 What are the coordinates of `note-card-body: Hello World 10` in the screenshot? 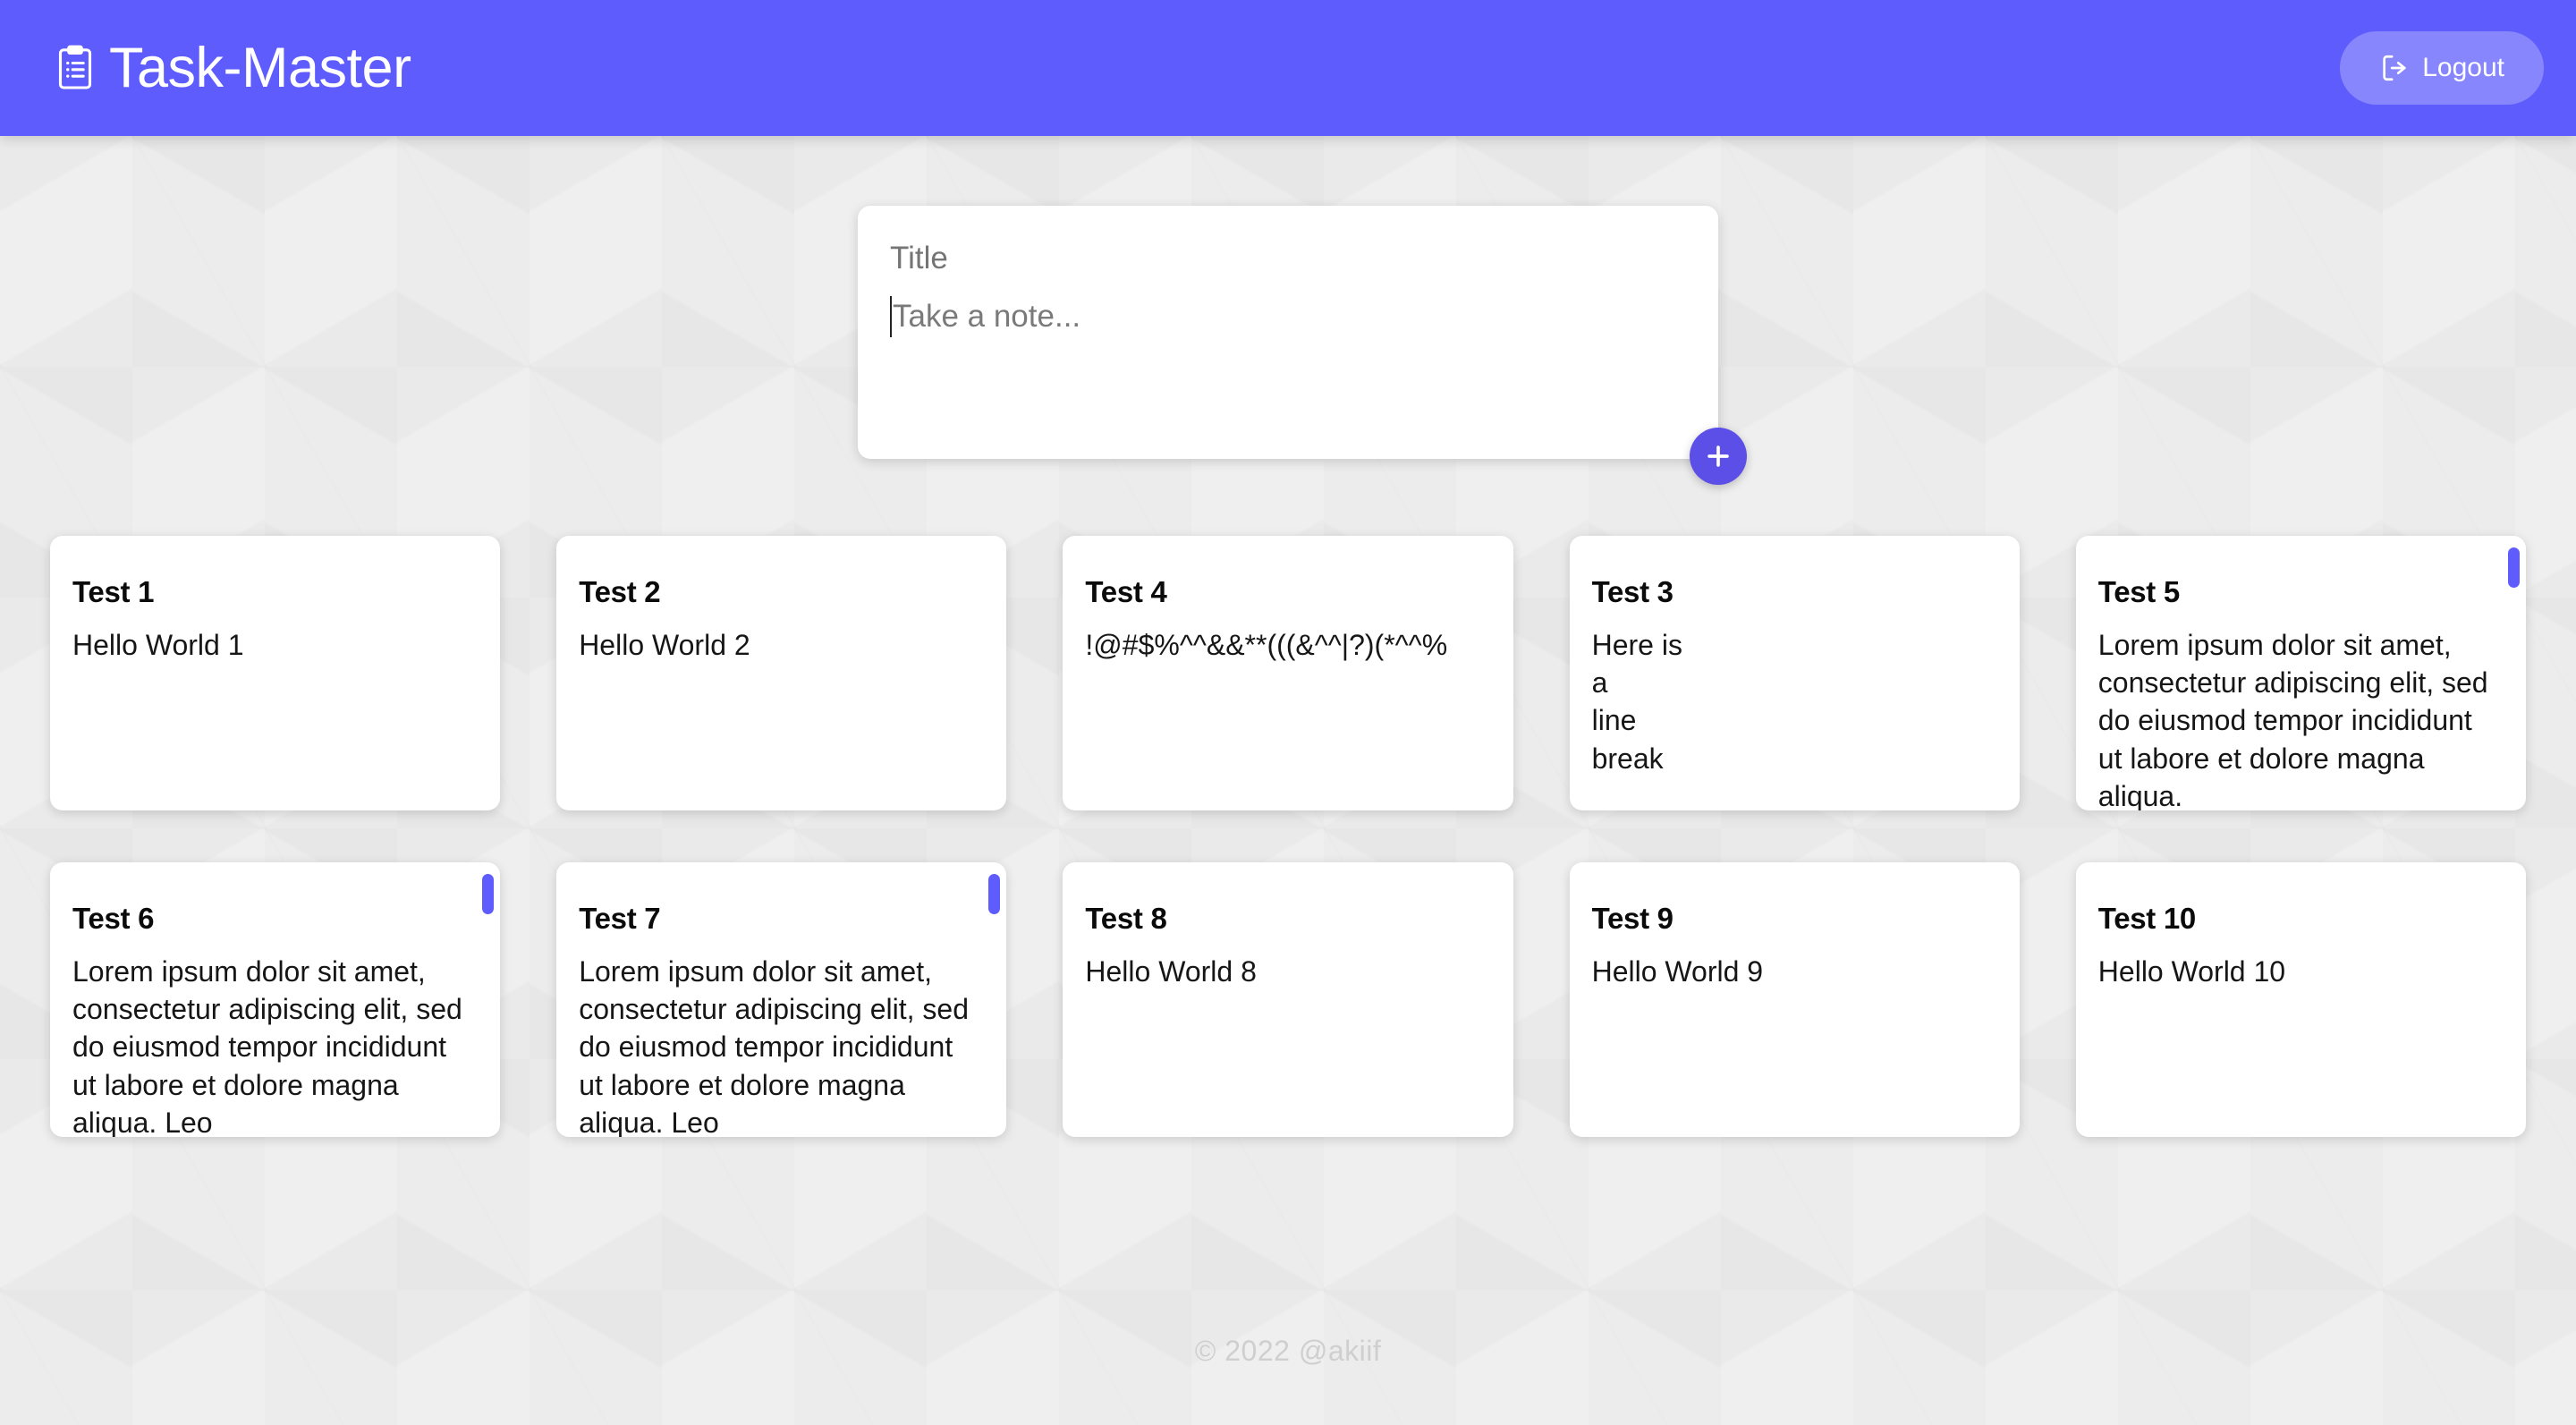 It's located at (2191, 971).